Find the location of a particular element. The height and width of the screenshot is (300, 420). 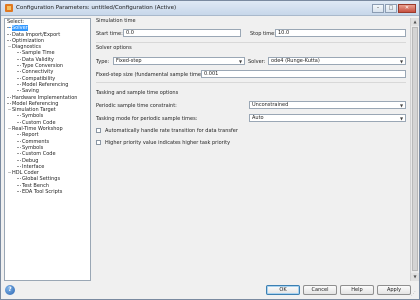

apply-button: Apply is located at coordinates (394, 290).